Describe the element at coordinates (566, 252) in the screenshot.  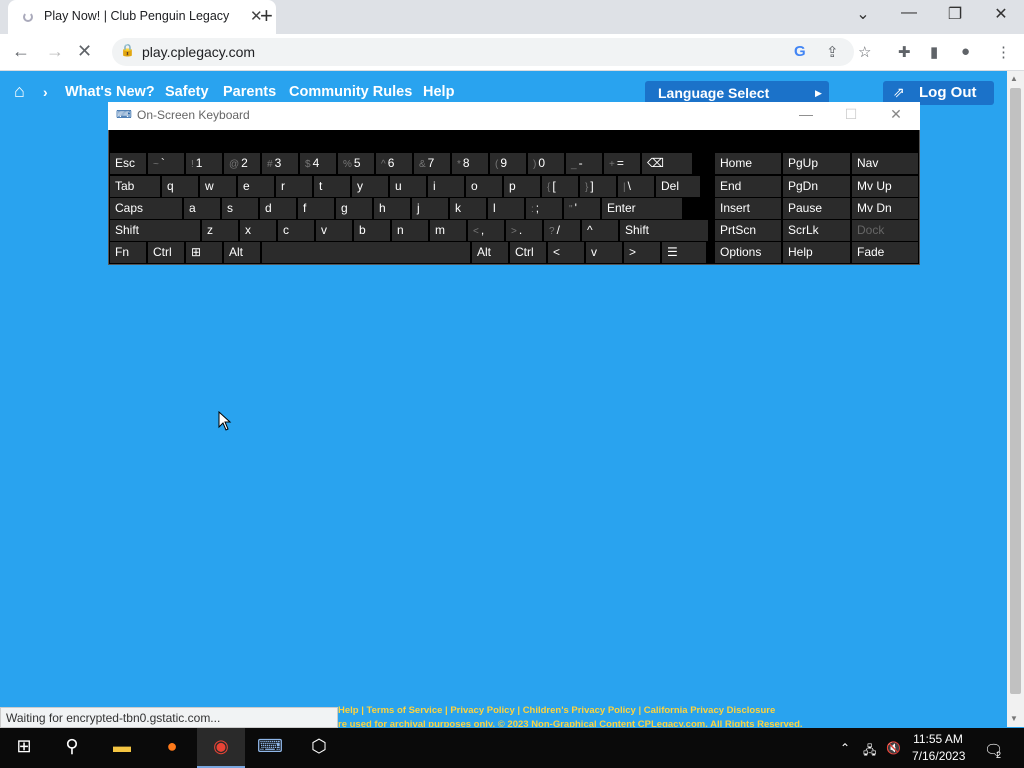
I see `osk-key: <` at that location.